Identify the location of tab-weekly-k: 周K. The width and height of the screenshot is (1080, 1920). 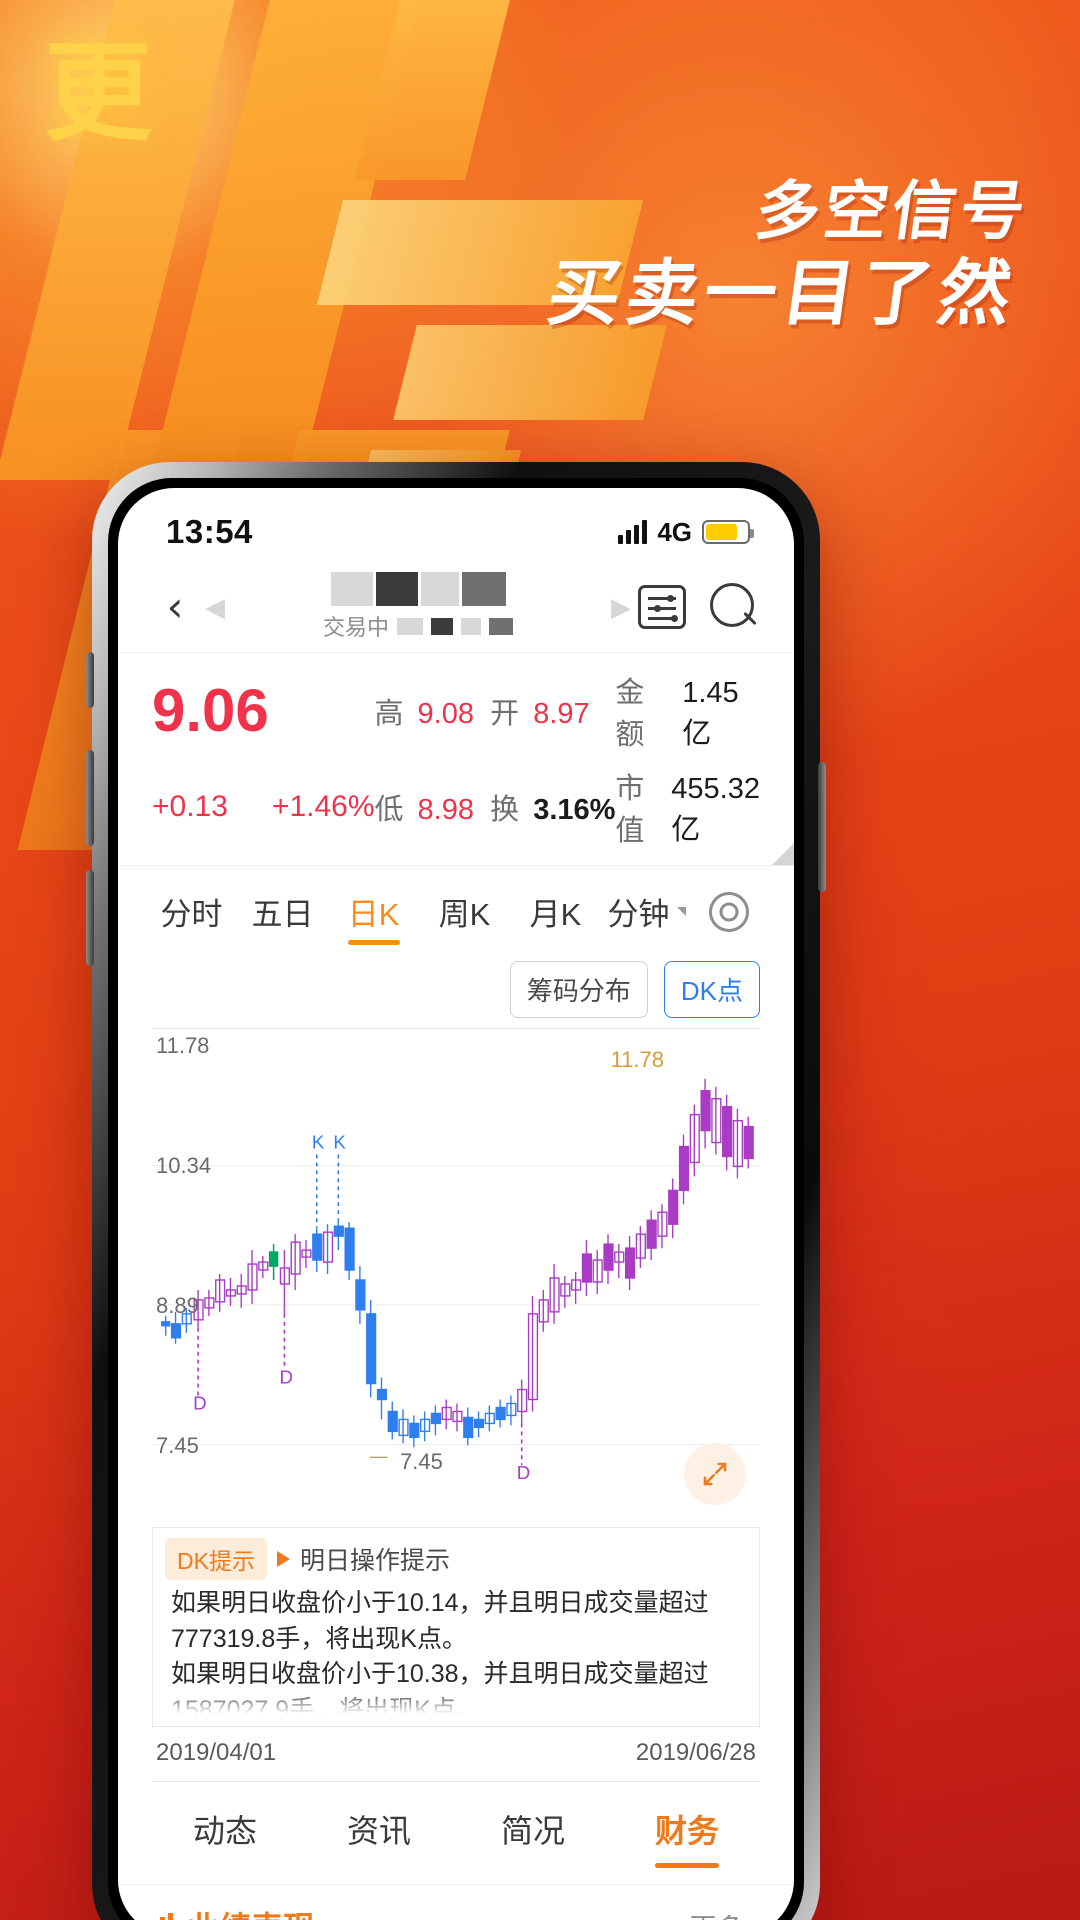
(464, 911).